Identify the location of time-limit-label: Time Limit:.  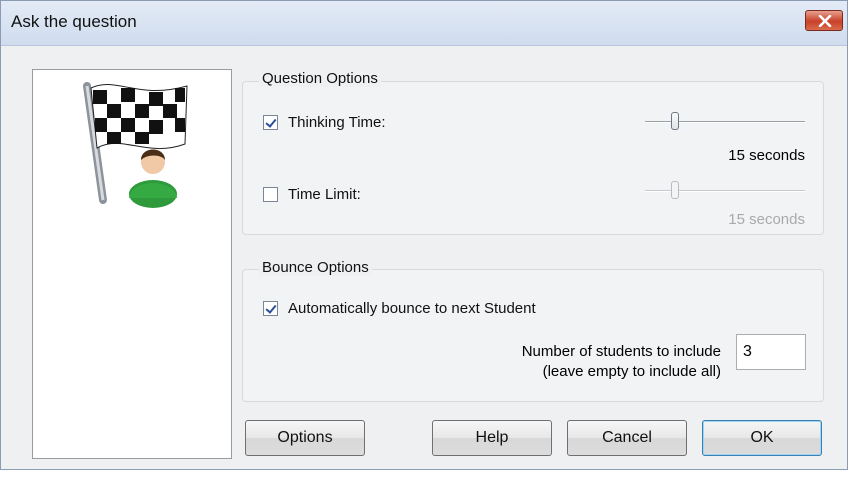
(324, 194).